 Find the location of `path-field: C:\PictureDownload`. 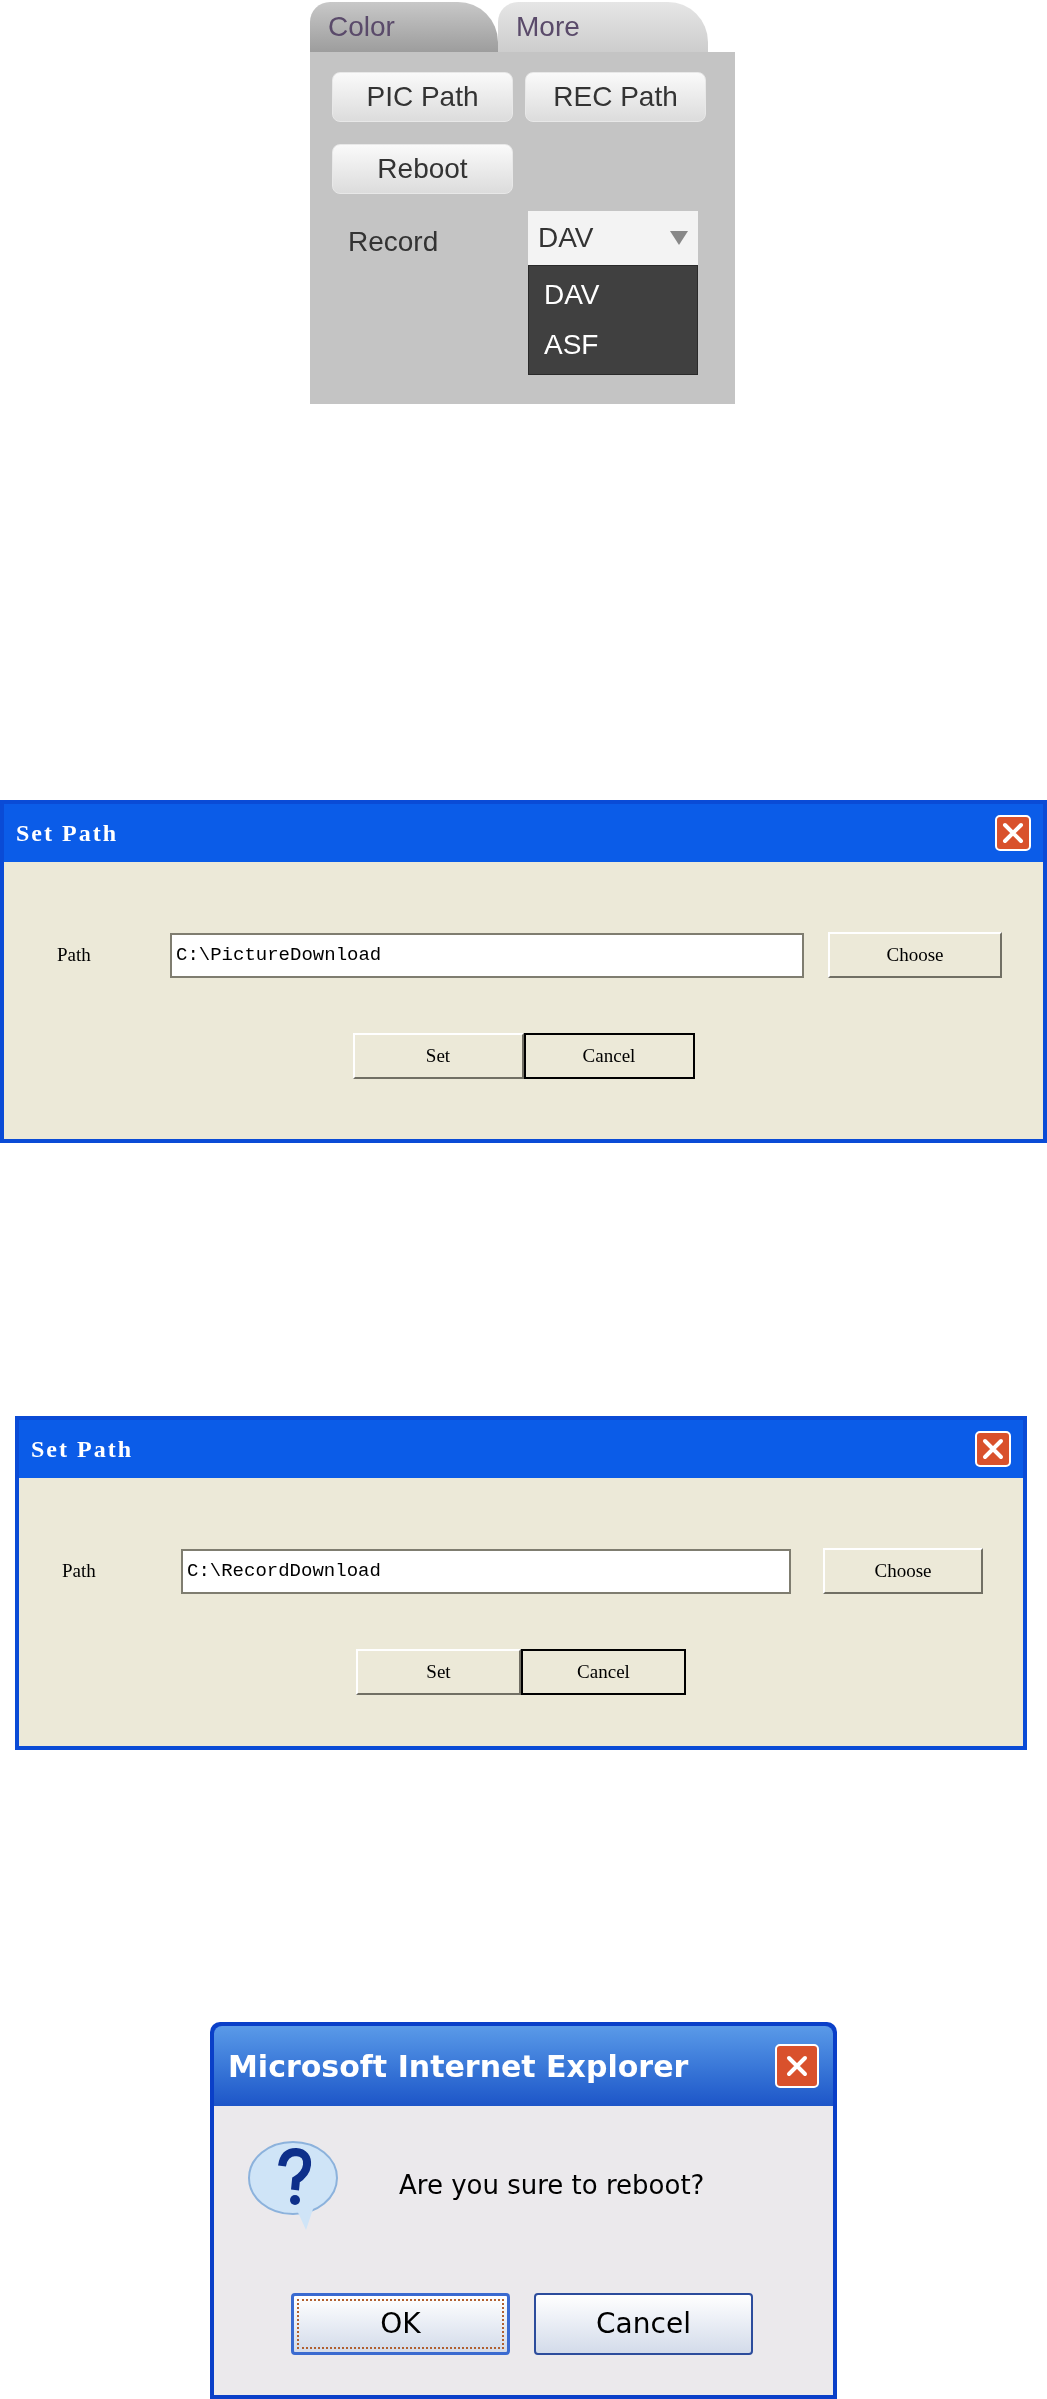

path-field: C:\PictureDownload is located at coordinates (487, 955).